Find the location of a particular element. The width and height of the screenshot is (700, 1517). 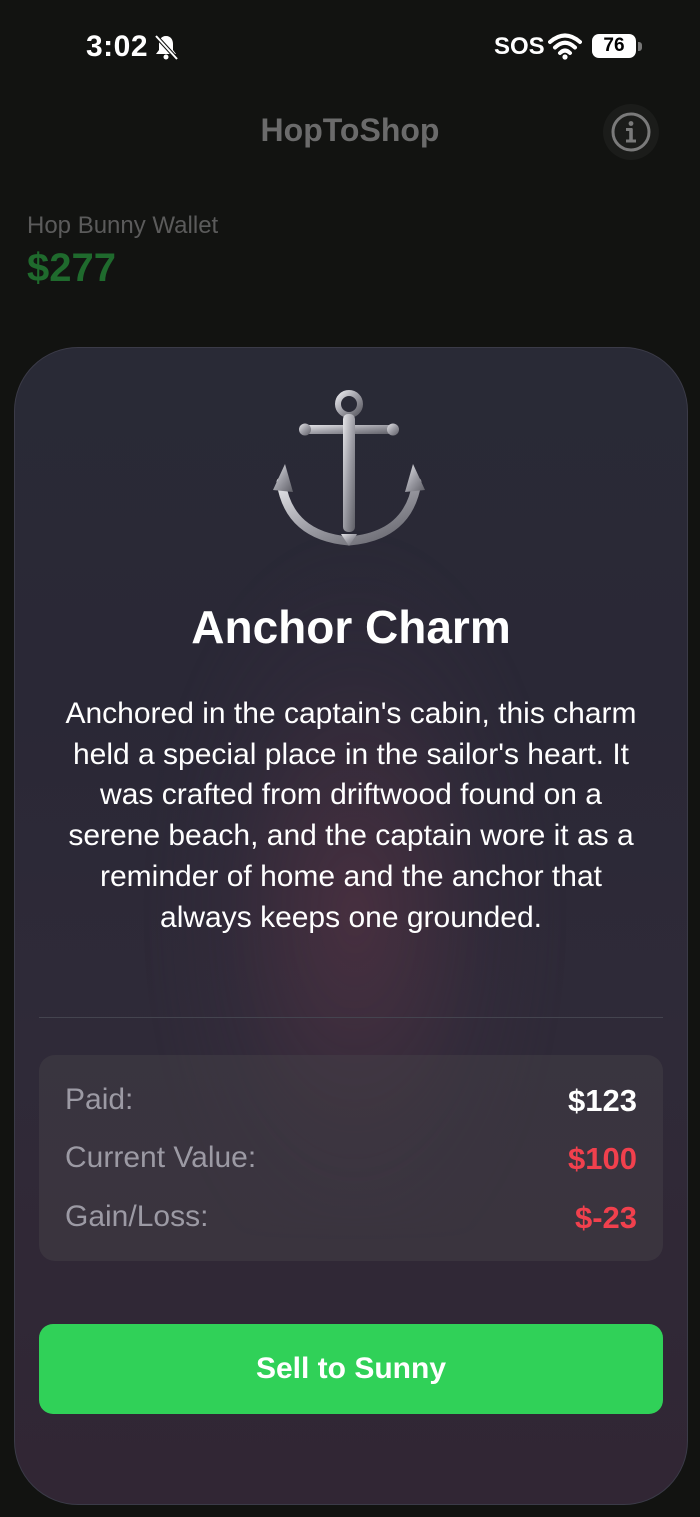

current-value-value: $100 is located at coordinates (602, 1158).